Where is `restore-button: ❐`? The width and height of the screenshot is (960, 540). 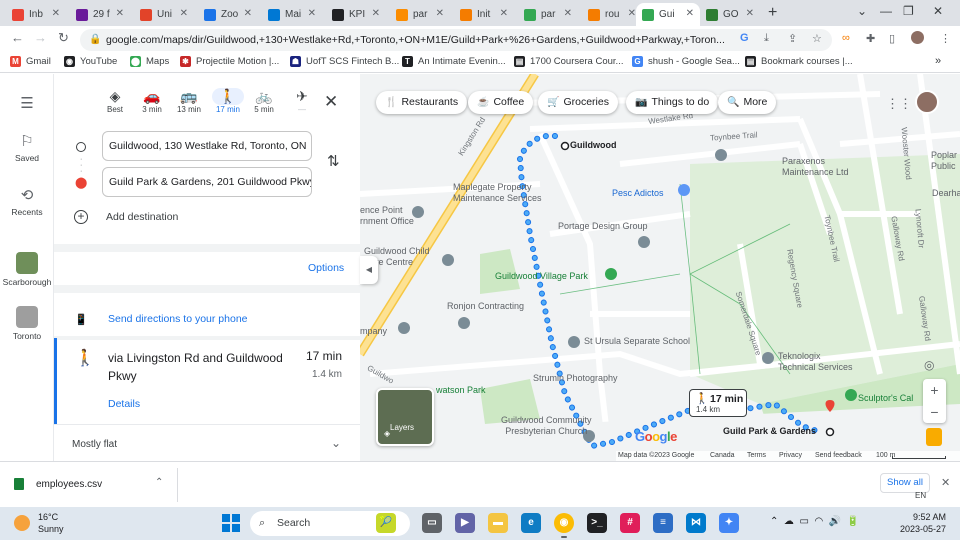 restore-button: ❐ is located at coordinates (908, 11).